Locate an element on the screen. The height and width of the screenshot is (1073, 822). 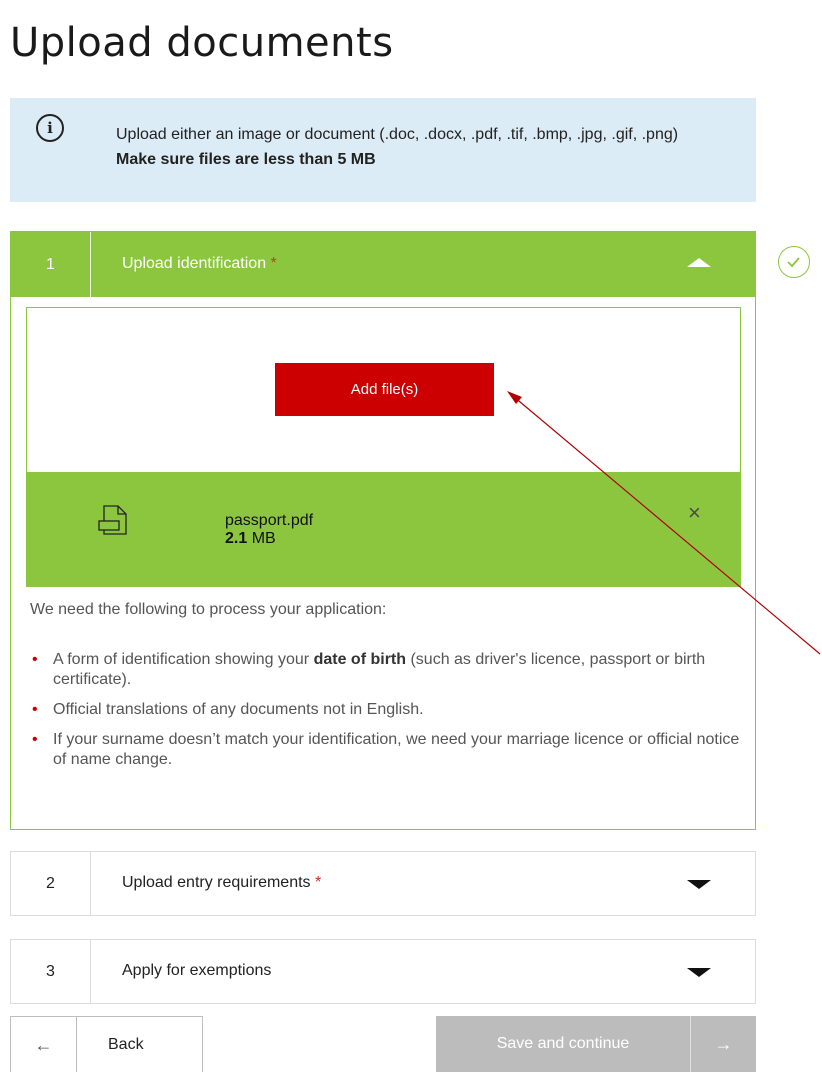
section-3-title: Apply for exemptions is located at coordinates (197, 970).